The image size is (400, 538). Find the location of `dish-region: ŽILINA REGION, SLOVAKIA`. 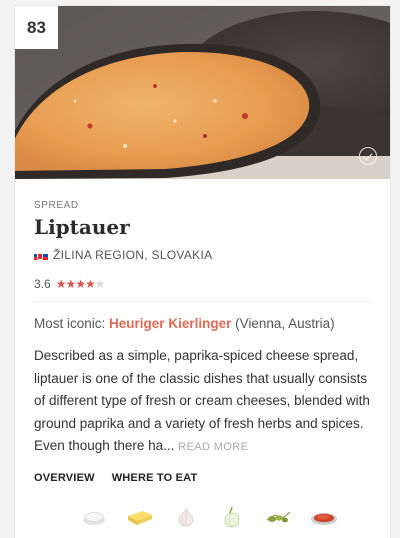

dish-region: ŽILINA REGION, SLOVAKIA is located at coordinates (202, 255).